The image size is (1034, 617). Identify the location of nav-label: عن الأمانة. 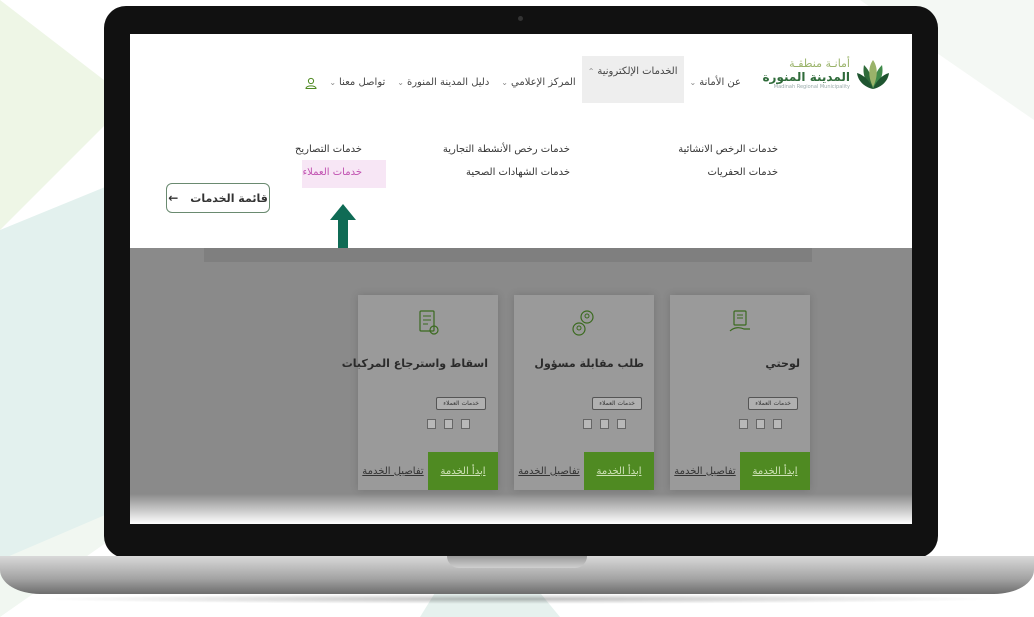
(720, 82).